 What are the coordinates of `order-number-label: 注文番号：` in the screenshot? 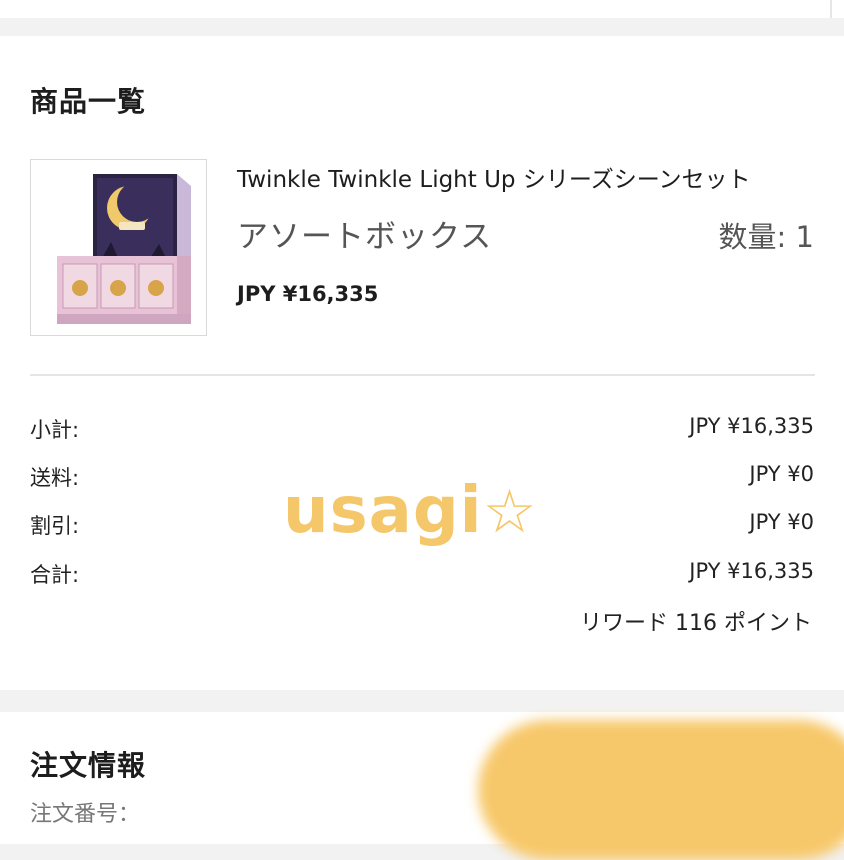 It's located at (85, 814).